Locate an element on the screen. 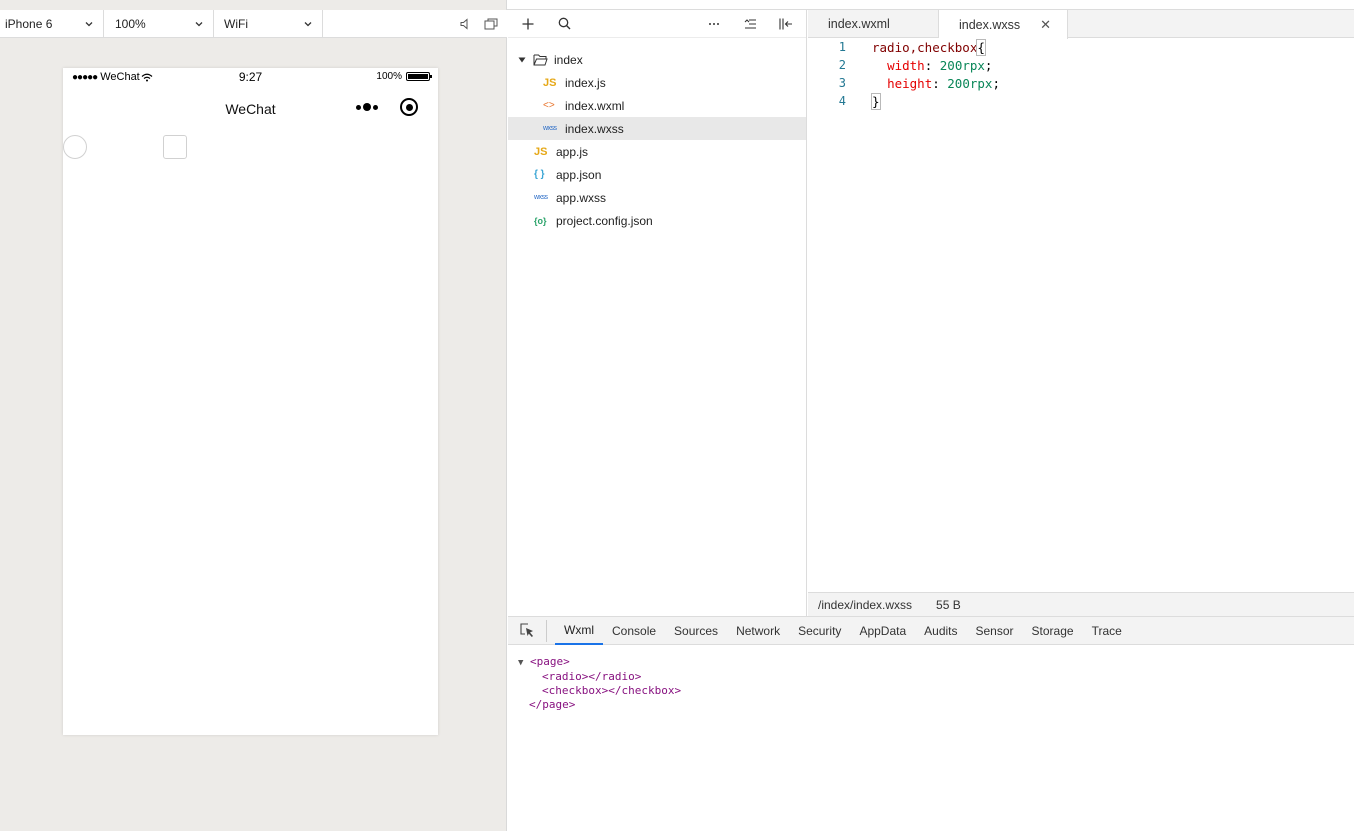 This screenshot has height=831, width=1354. dom-node-page: ▼ <page> is located at coordinates (936, 662).